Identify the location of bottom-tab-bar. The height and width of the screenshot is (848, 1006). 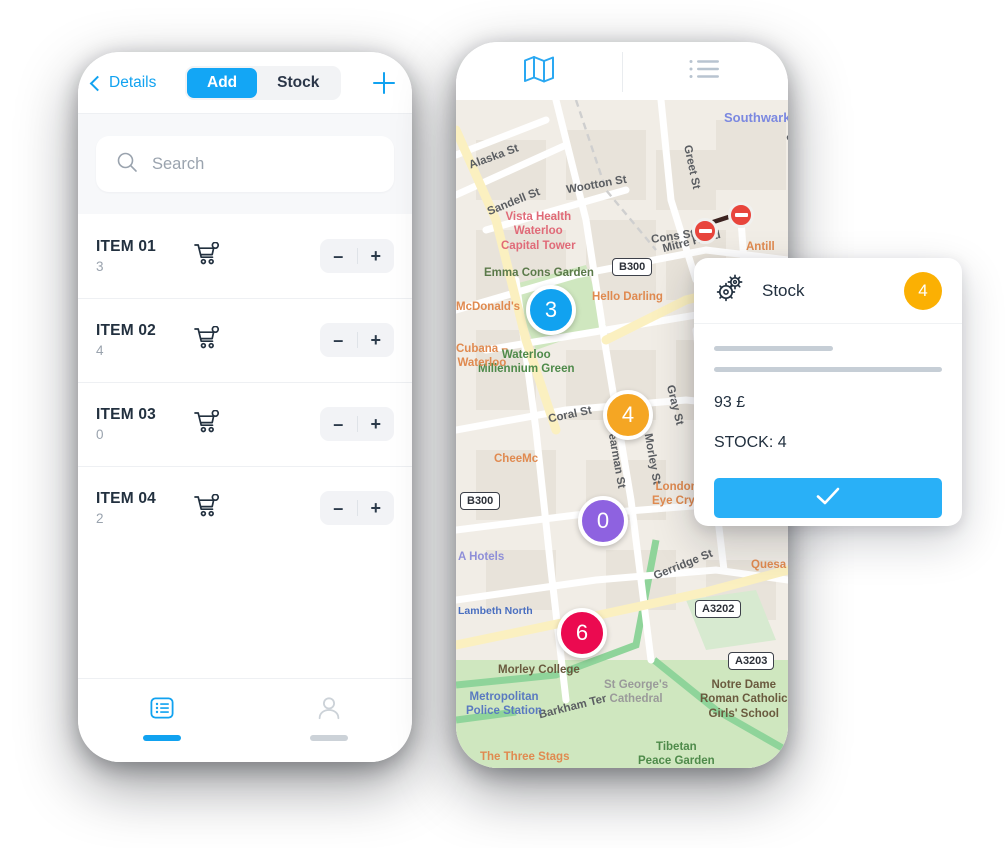
(245, 720).